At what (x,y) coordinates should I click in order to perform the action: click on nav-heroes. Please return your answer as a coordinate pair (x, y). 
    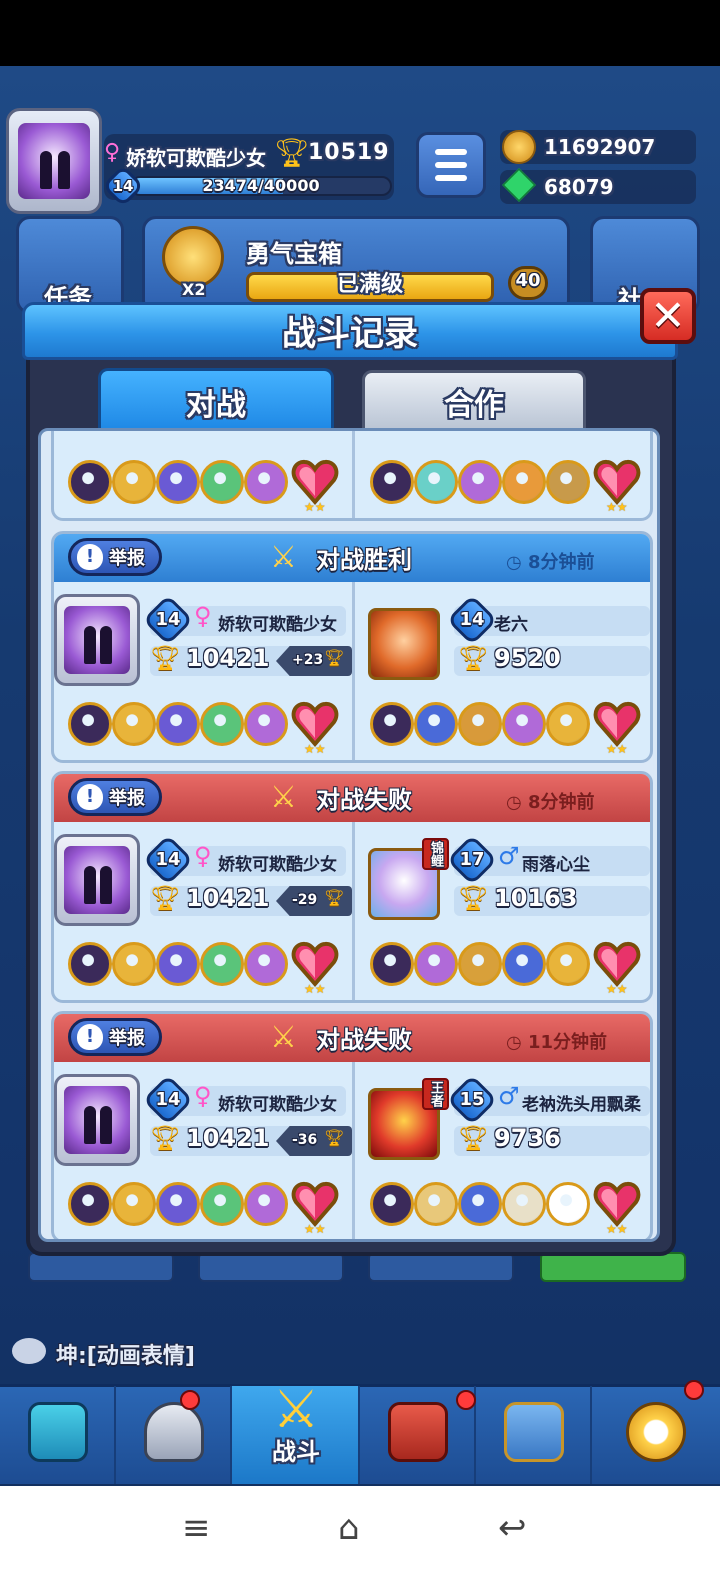
    Looking at the image, I should click on (174, 1435).